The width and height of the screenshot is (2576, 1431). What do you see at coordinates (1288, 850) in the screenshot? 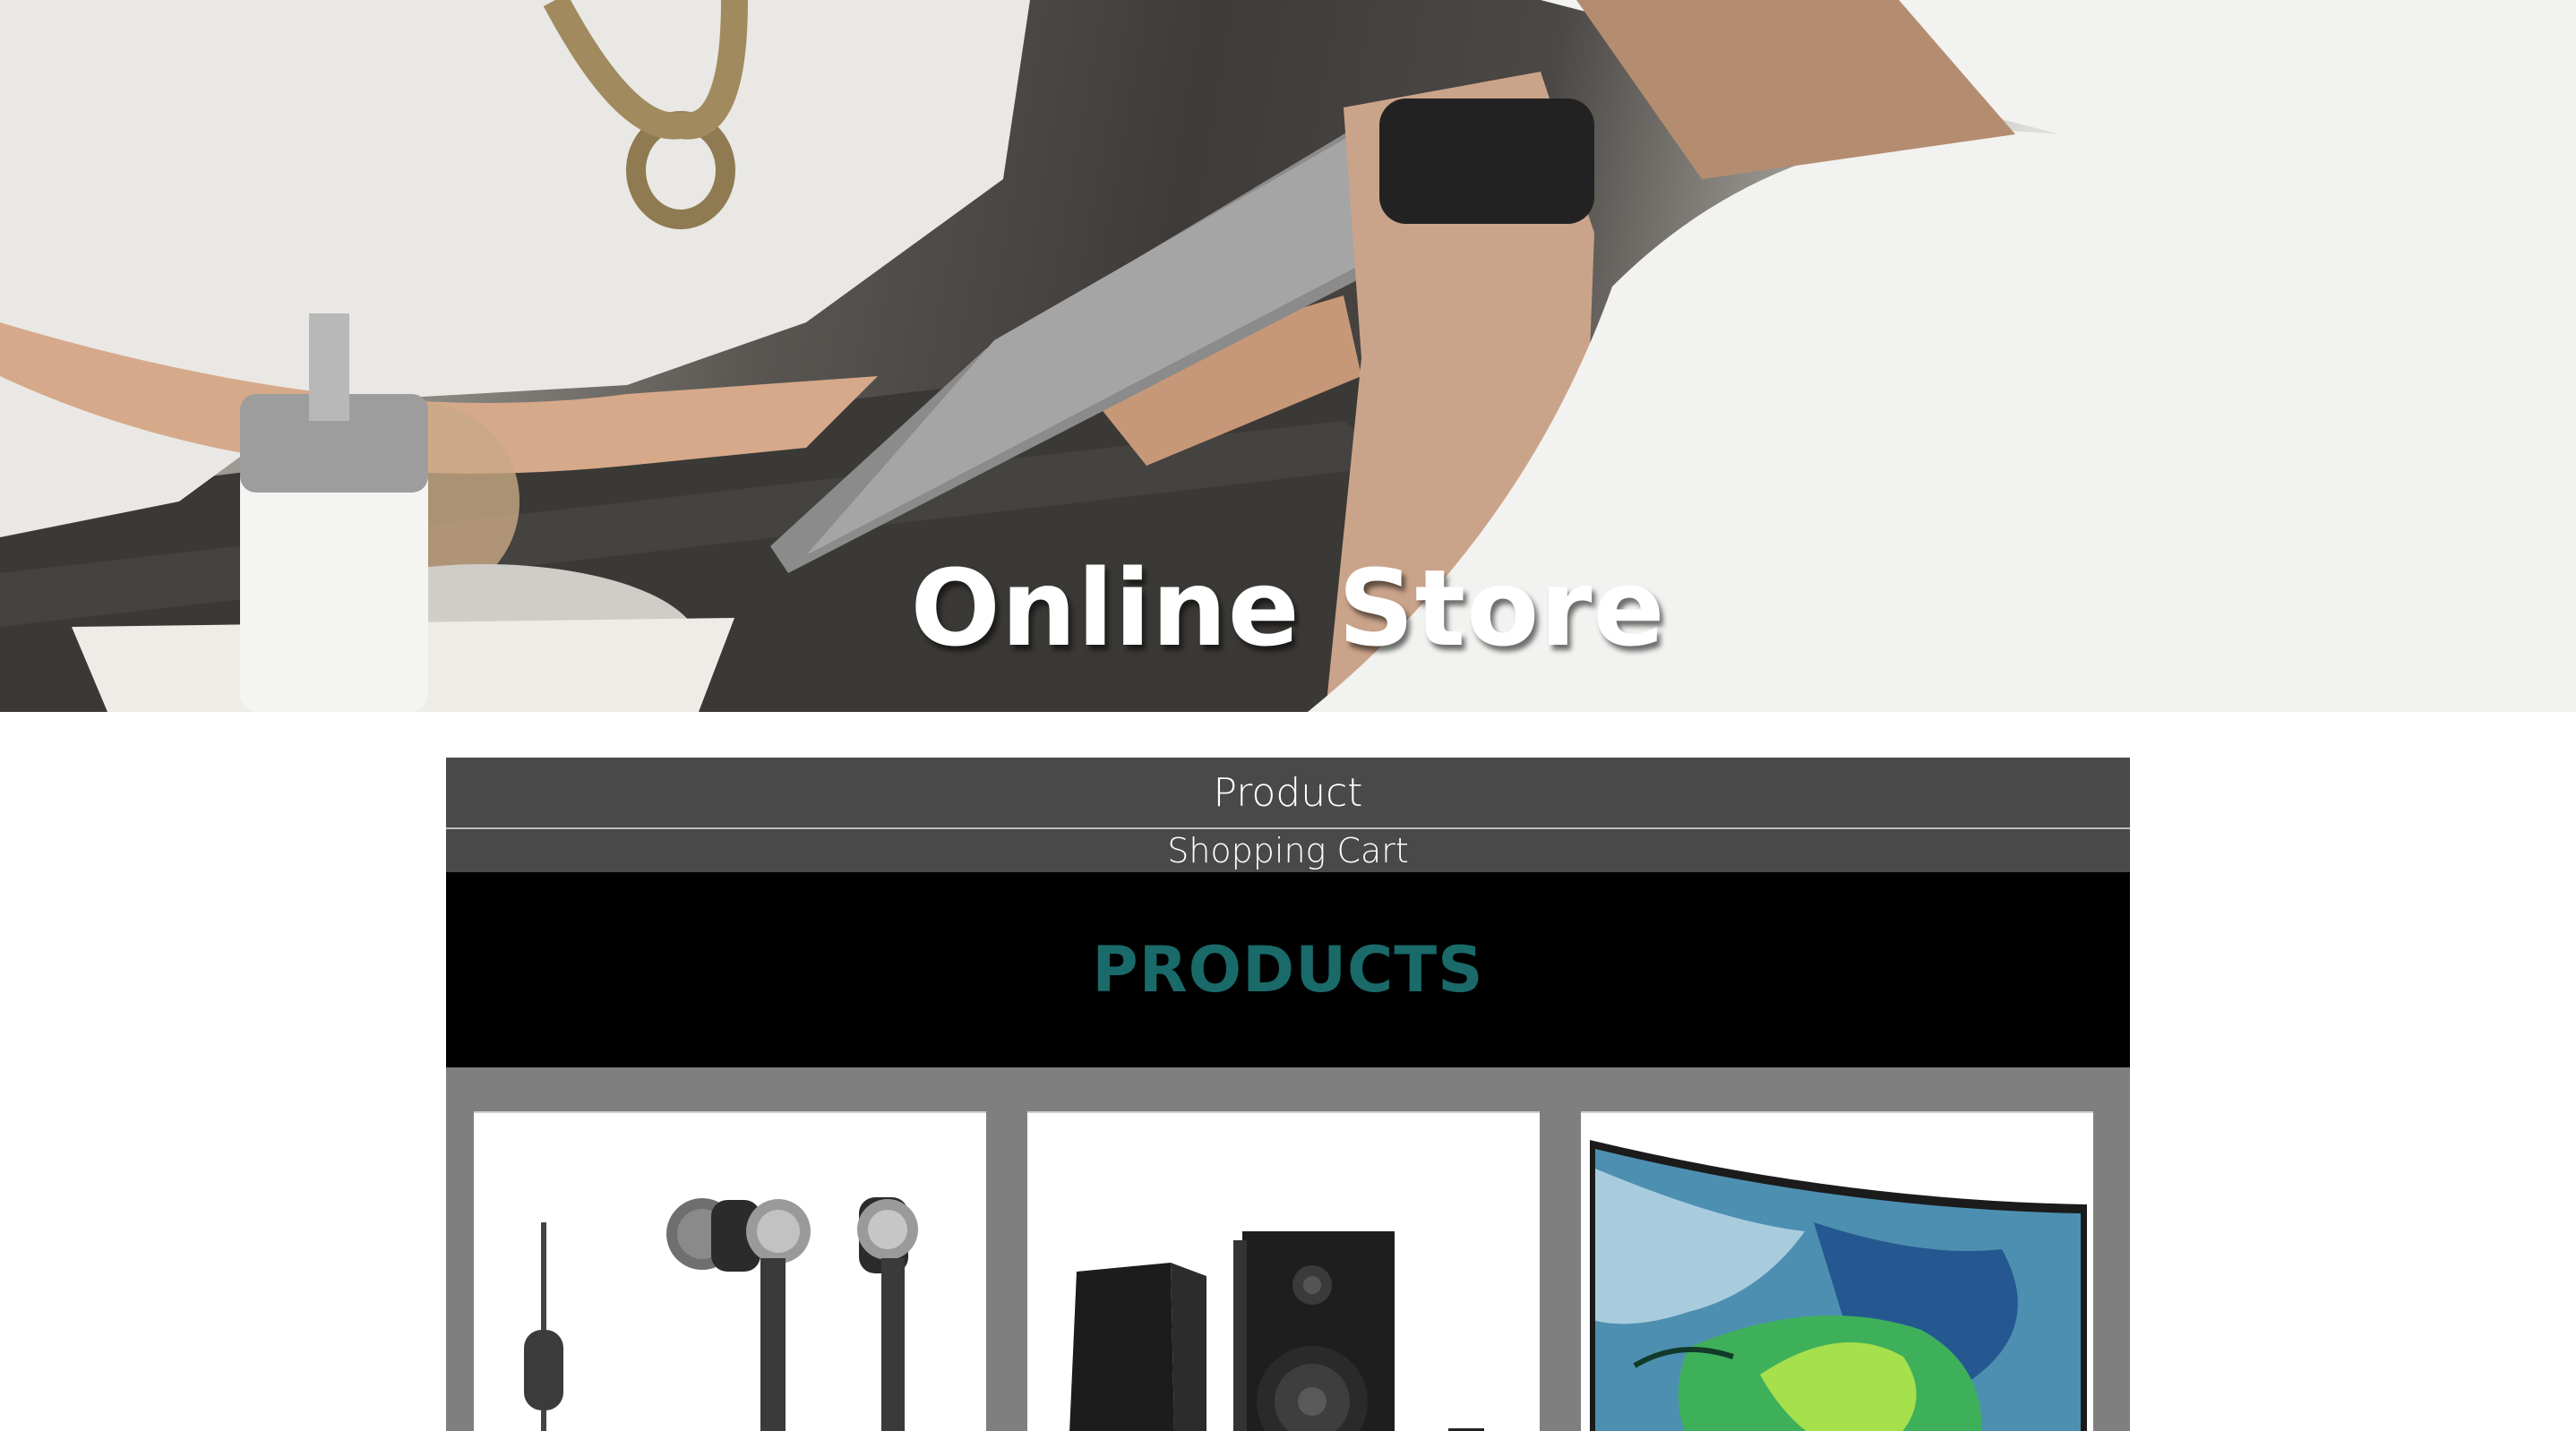
I see `nav-item-shopping-cart: Shopping Cart` at bounding box center [1288, 850].